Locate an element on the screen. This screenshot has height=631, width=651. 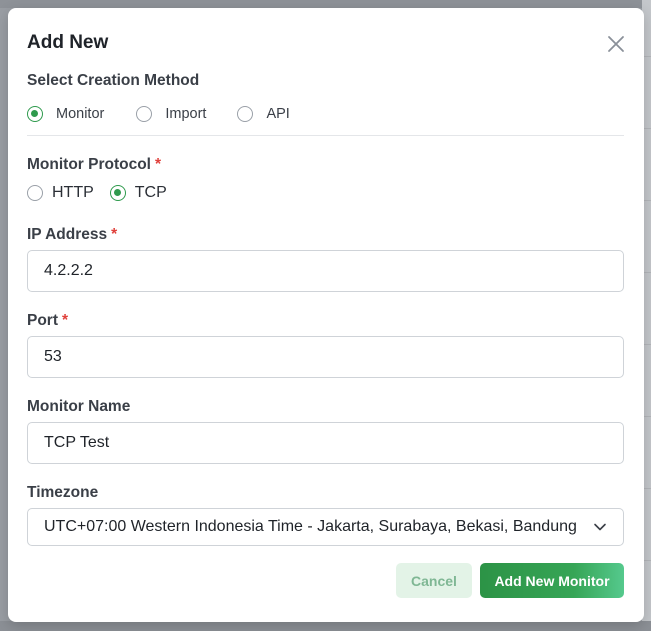
radio-tcp is located at coordinates (117, 193).